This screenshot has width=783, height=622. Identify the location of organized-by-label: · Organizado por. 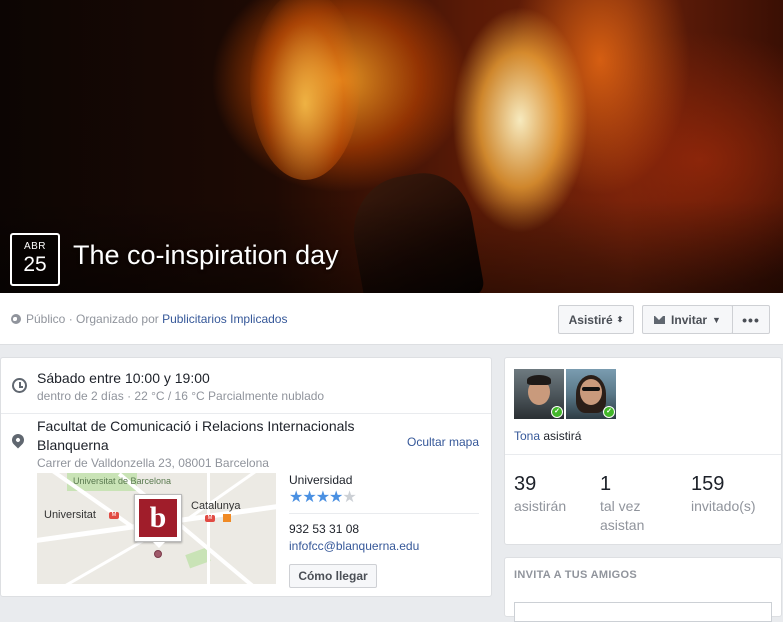
(114, 319).